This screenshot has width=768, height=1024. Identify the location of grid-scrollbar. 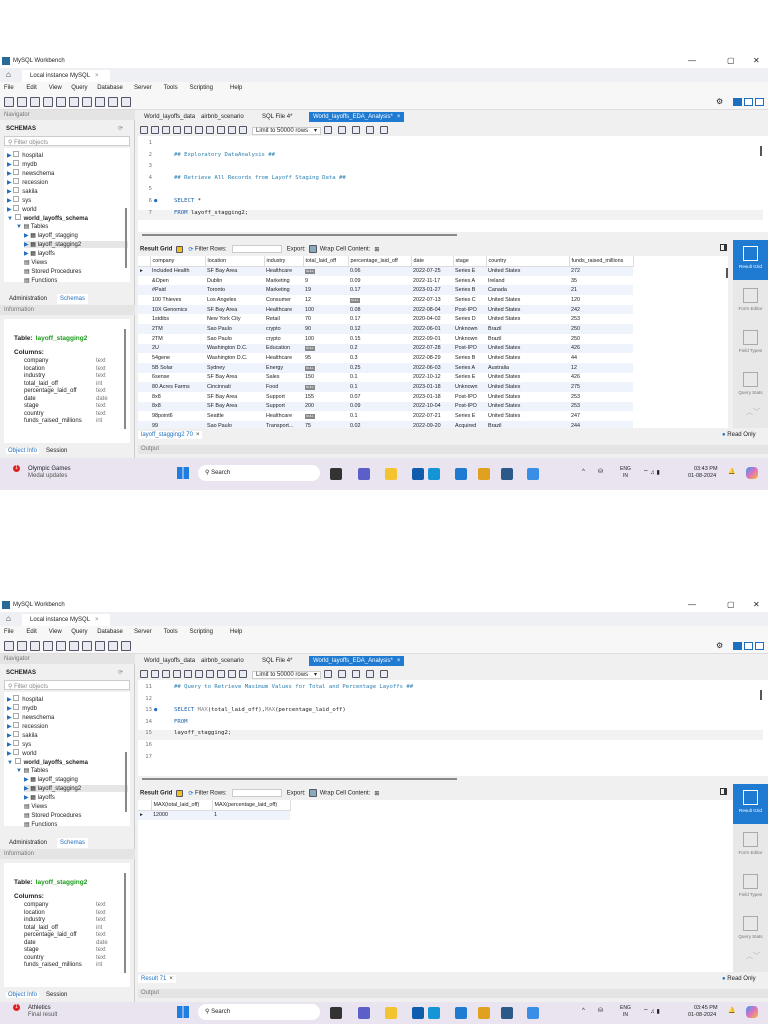
(727, 273).